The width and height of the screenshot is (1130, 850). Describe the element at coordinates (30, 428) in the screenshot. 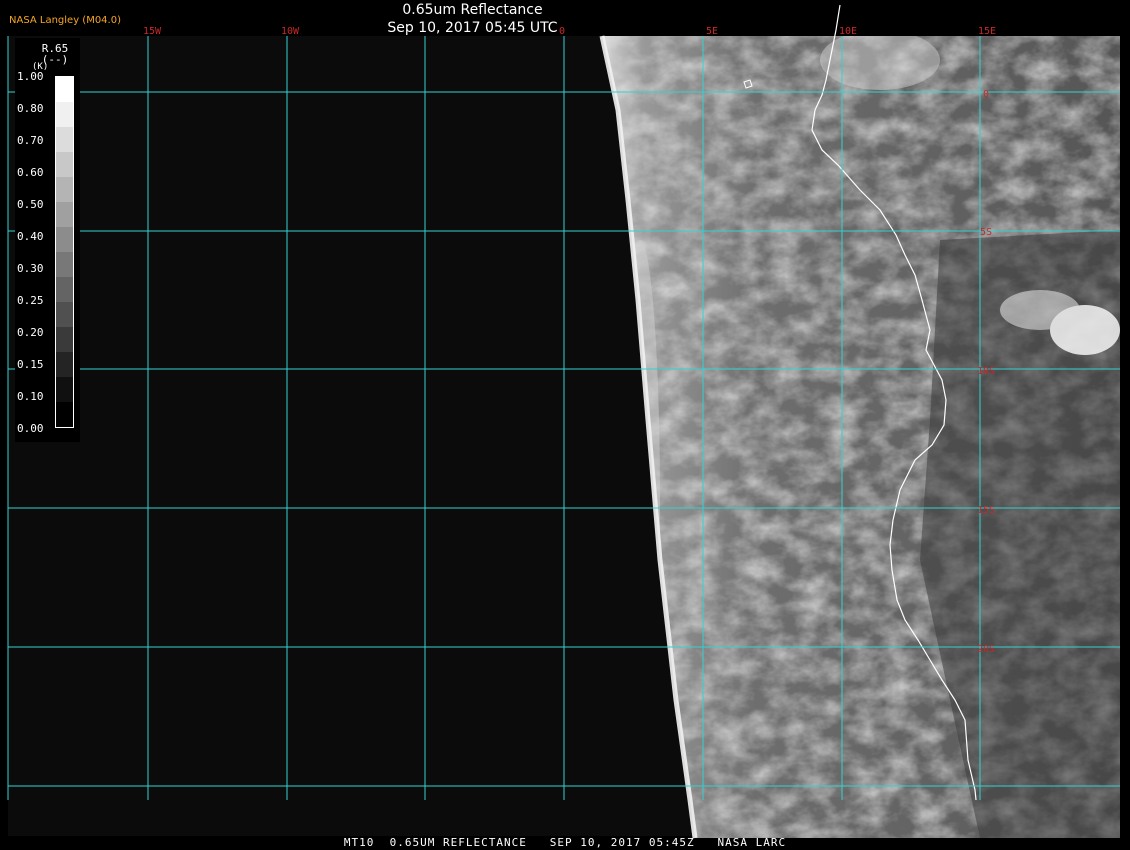

I see `legend-label: 0.00` at that location.